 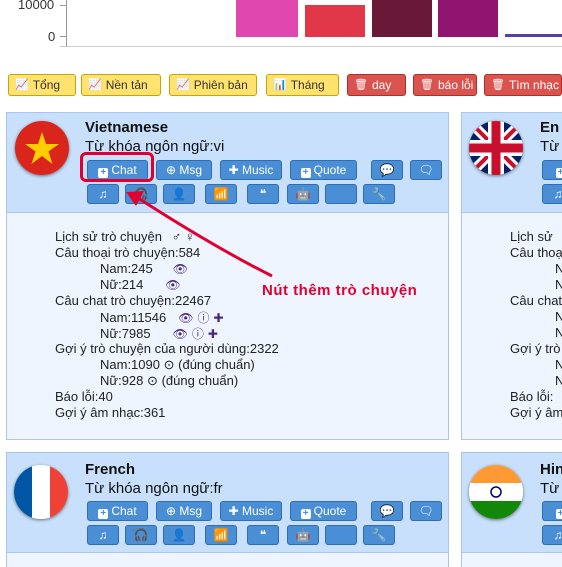 I want to click on chats-stat: Câu chat, so click(x=536, y=300).